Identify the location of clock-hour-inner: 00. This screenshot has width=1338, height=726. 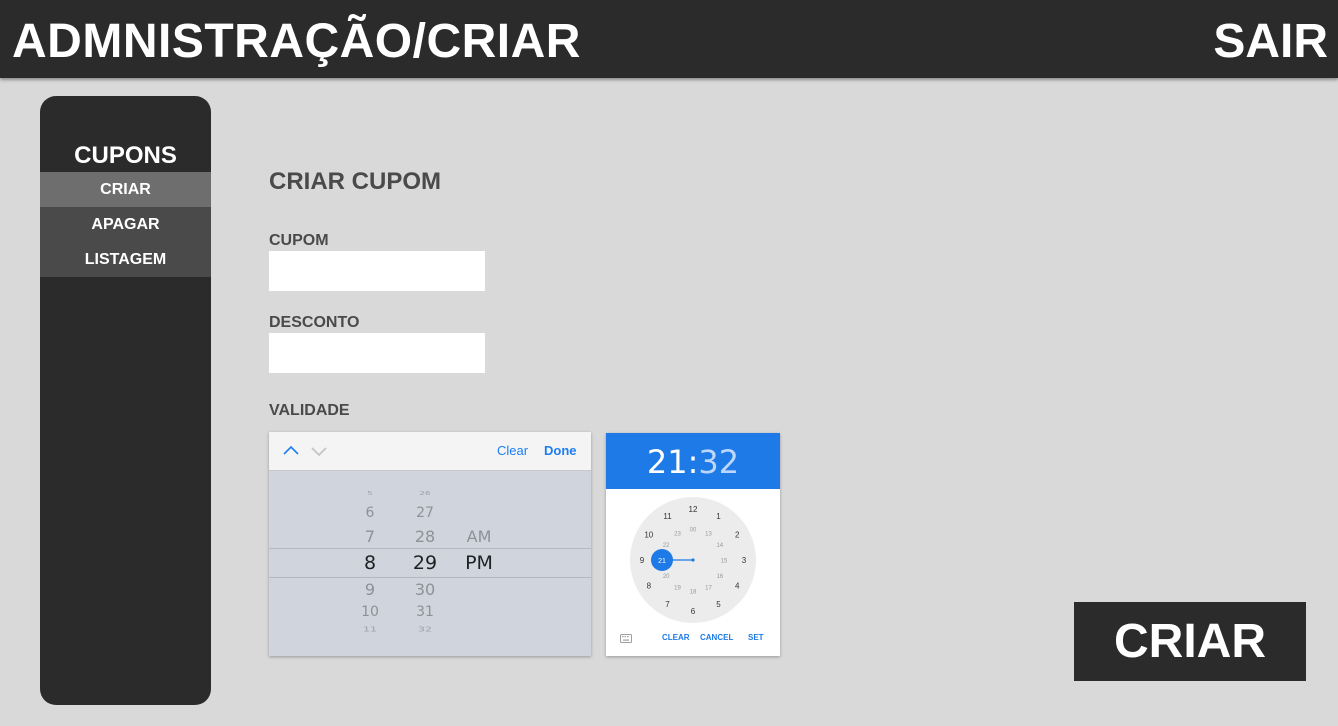
(693, 531).